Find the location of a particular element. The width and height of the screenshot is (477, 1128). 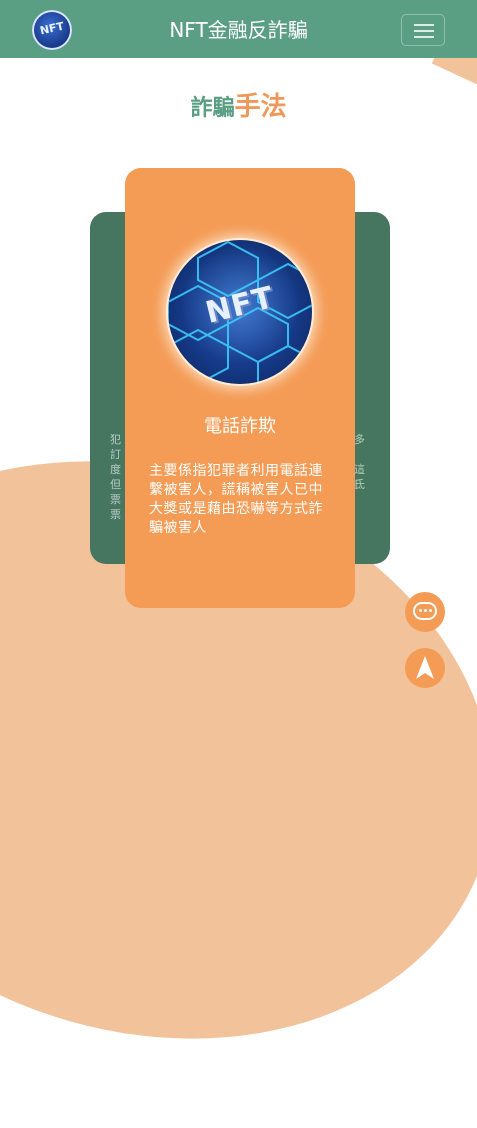

back-to-top-button is located at coordinates (425, 668).